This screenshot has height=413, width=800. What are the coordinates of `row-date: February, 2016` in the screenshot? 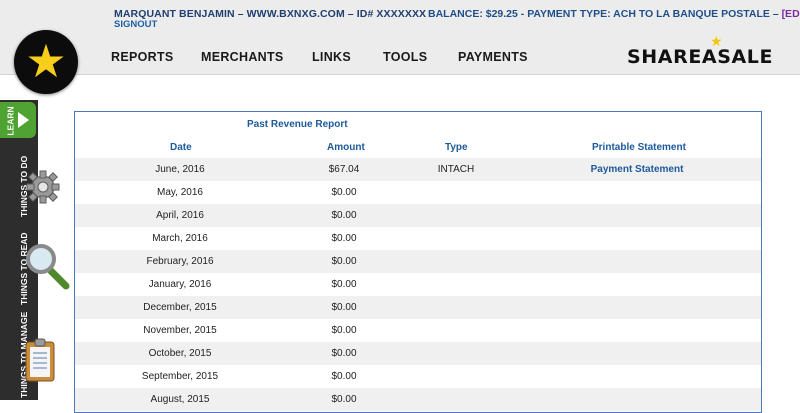 It's located at (180, 261).